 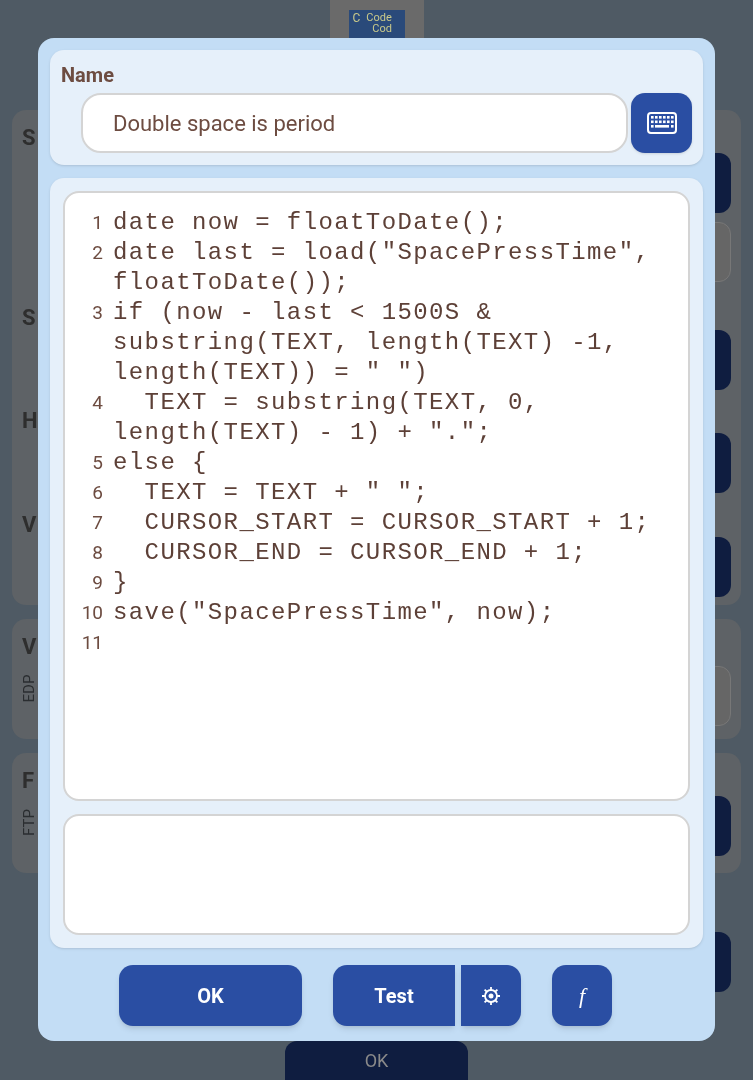 What do you see at coordinates (161, 463) in the screenshot?
I see `code-line: else {` at bounding box center [161, 463].